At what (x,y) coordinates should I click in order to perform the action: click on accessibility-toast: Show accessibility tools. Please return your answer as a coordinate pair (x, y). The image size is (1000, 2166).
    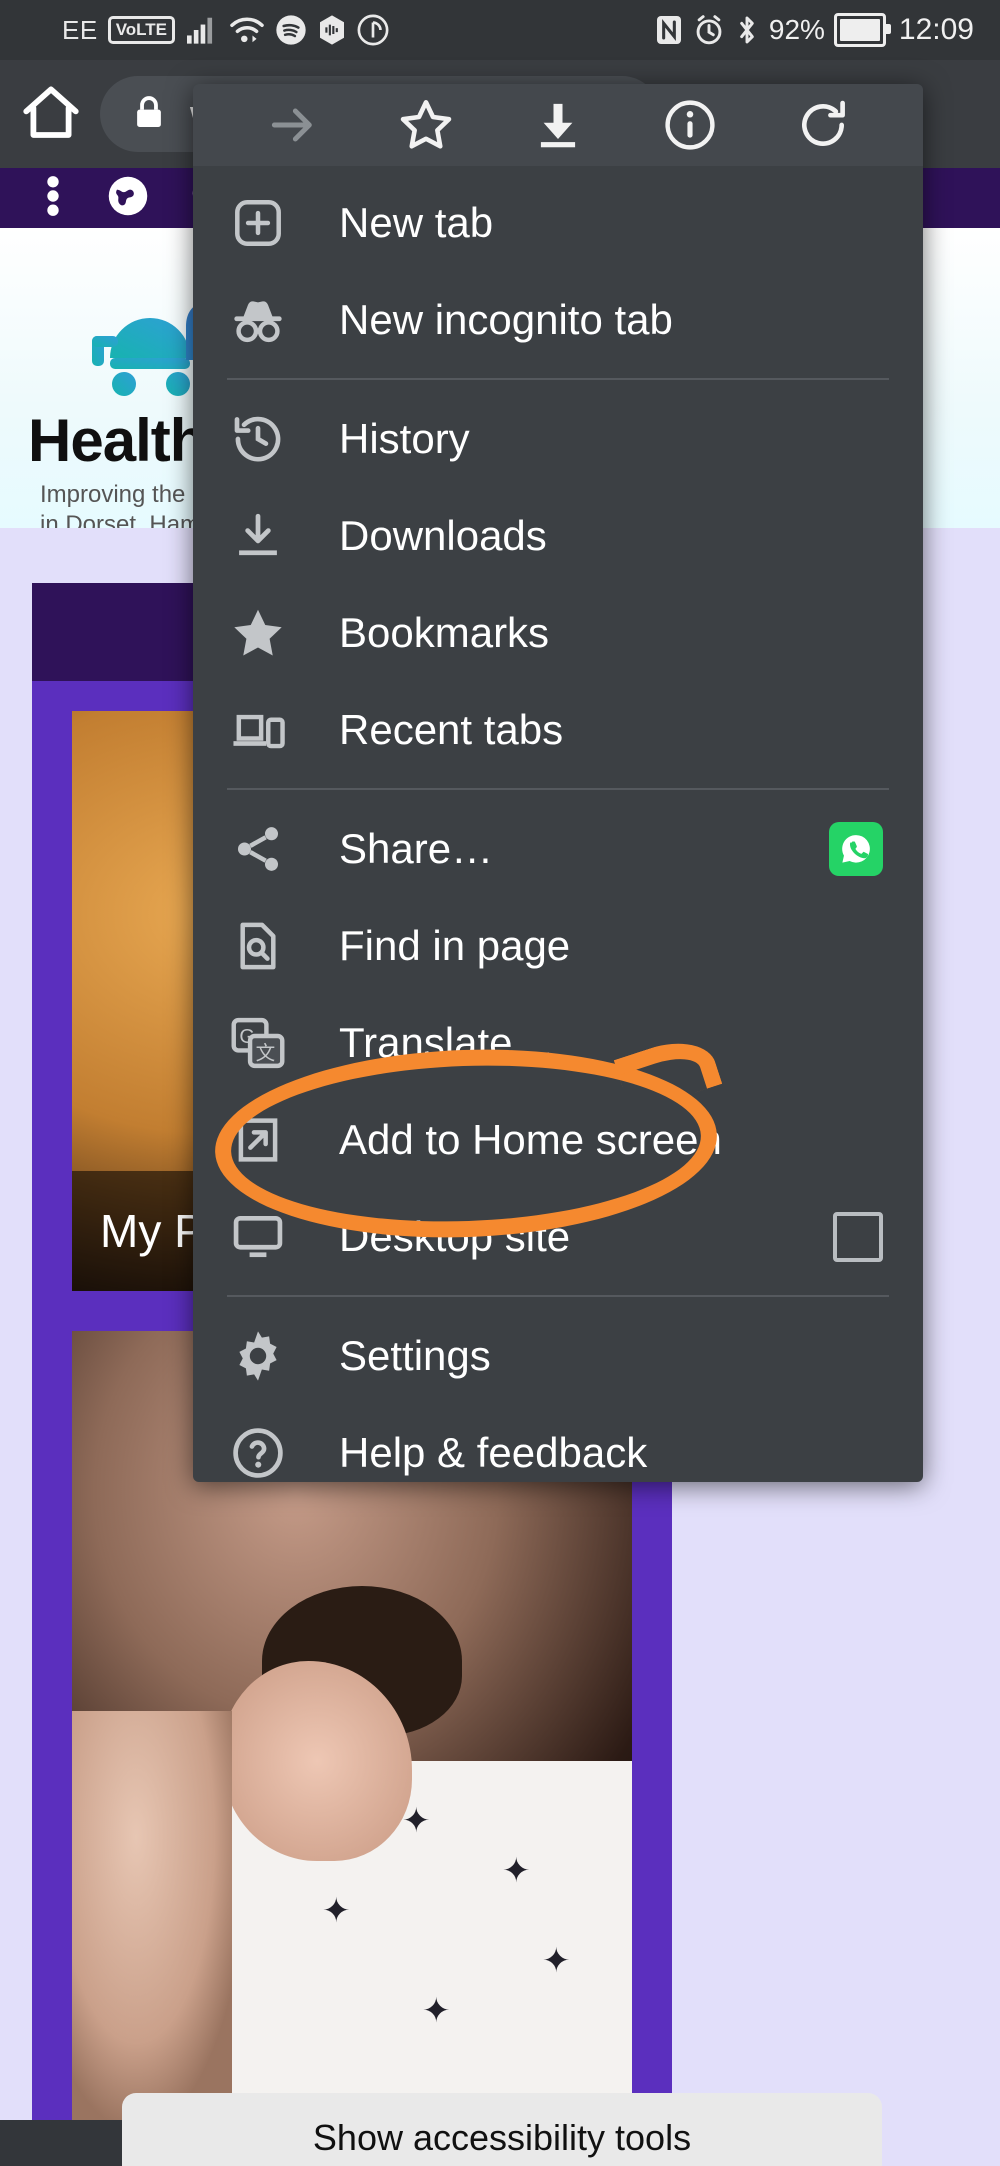
    Looking at the image, I should click on (502, 2129).